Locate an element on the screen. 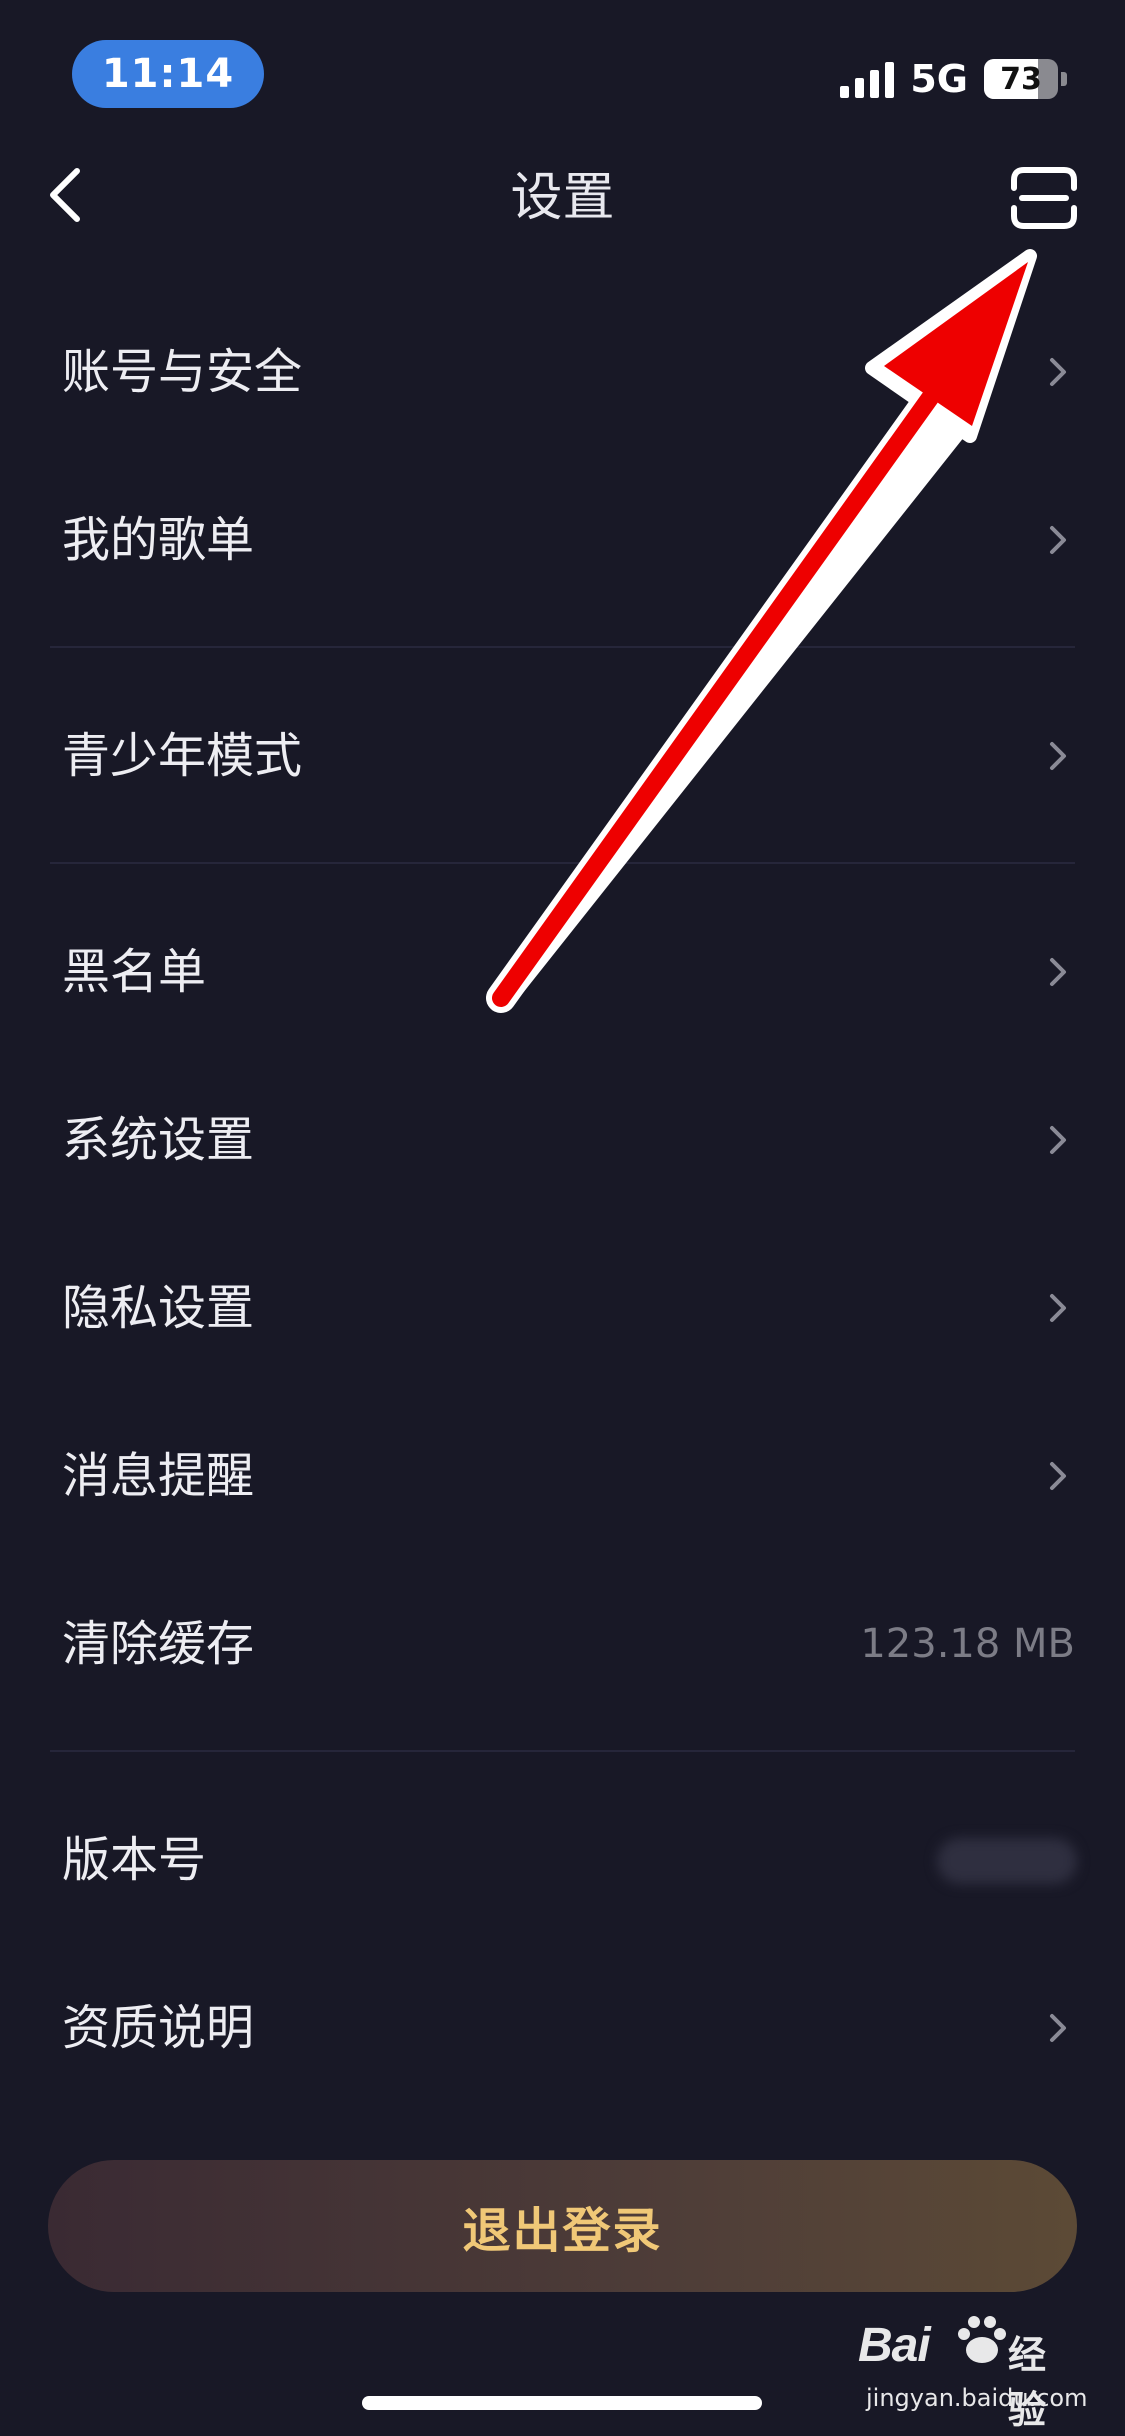  settings-item-clear-cache: 清除缓存 123.18 MB is located at coordinates (562, 1644).